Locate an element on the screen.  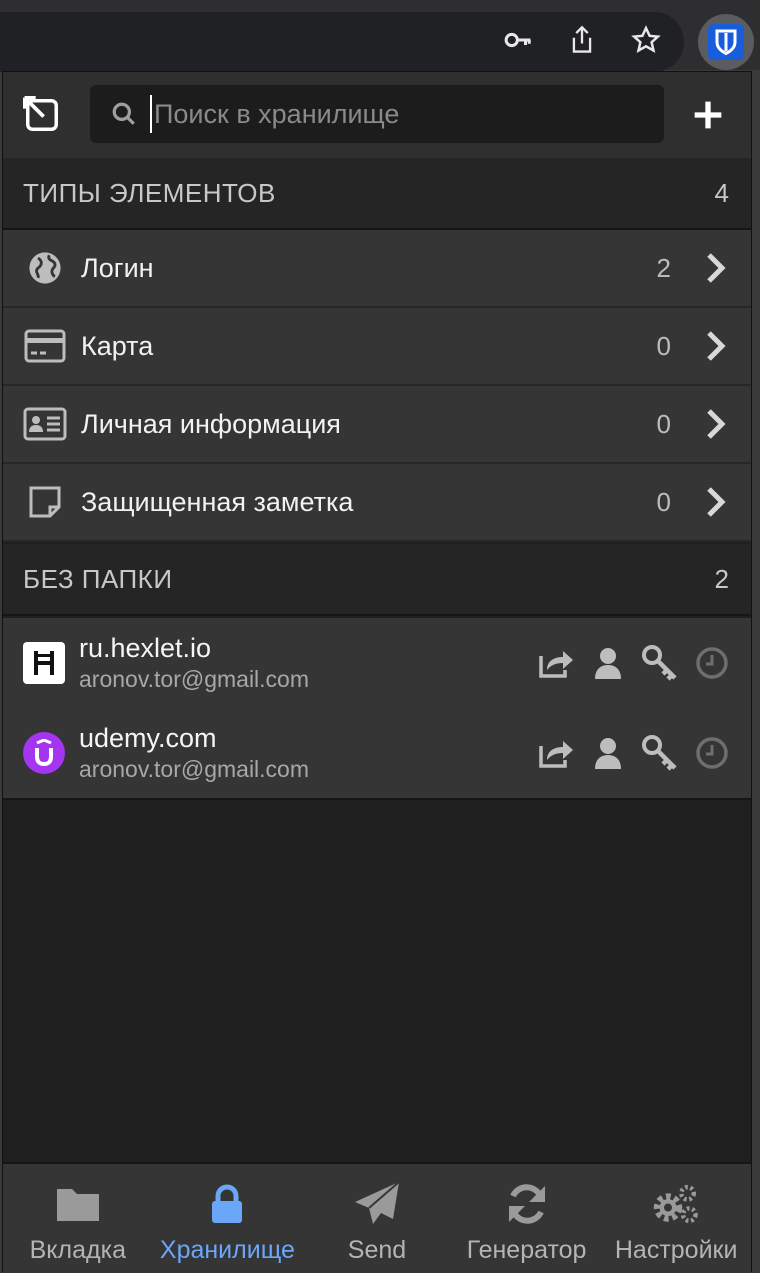
item-text: ru.hexlet.io aronov.tor@gmail.com is located at coordinates (302, 663).